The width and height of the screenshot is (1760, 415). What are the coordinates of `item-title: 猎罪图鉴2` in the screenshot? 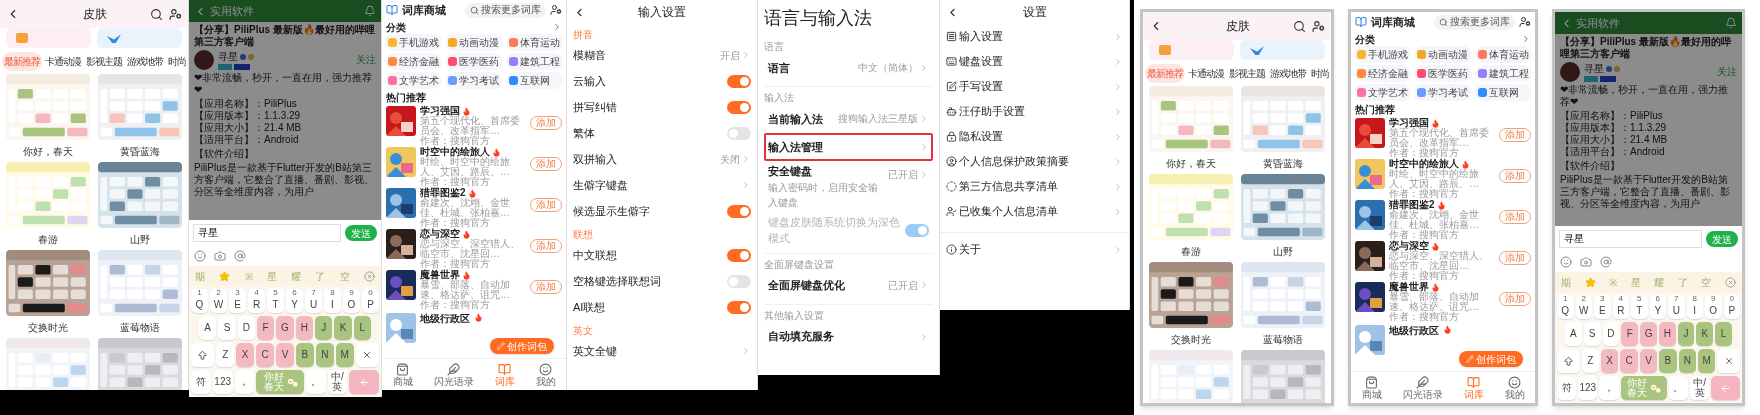 It's located at (1412, 205).